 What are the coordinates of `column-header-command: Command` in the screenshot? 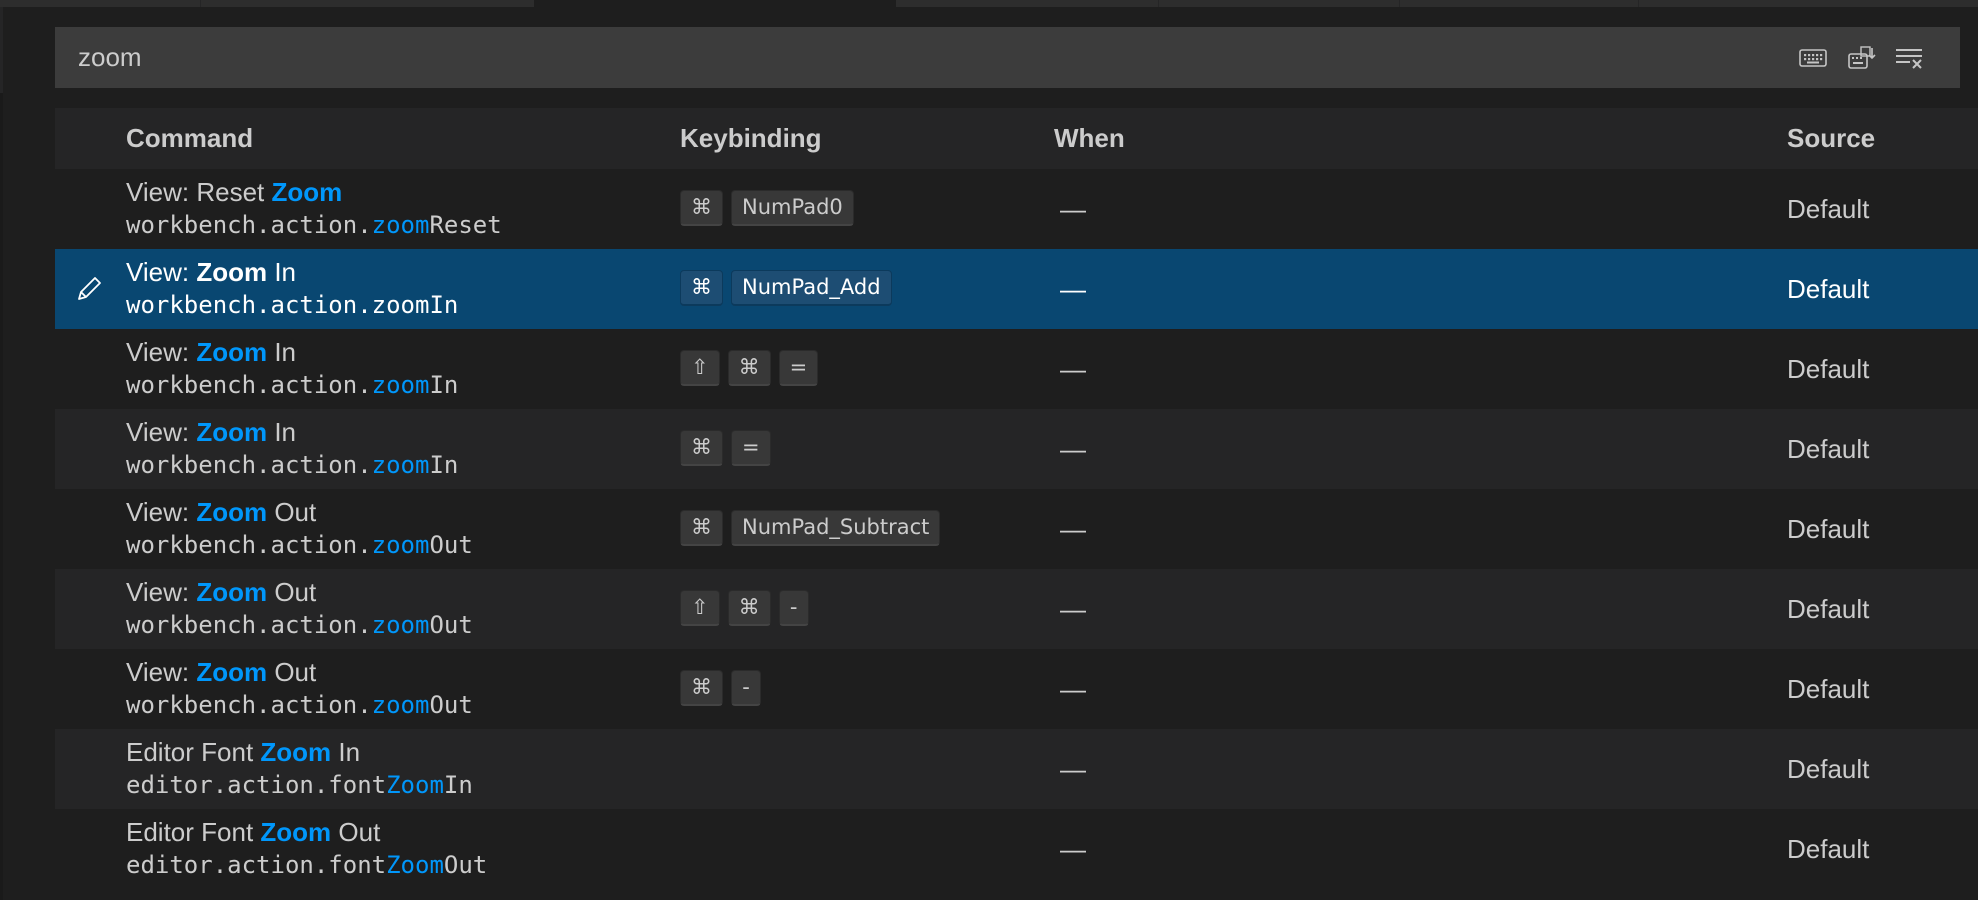 It's located at (189, 138).